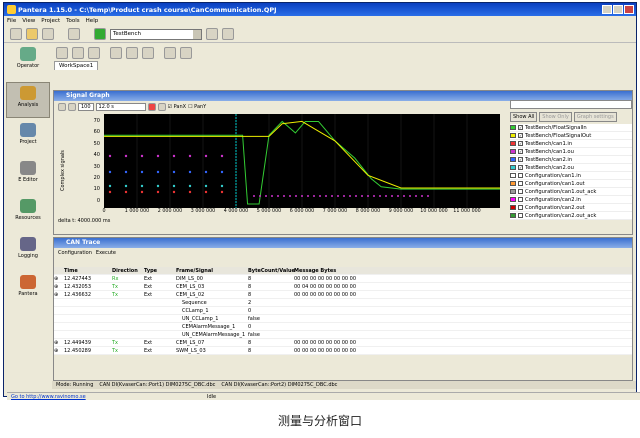 The width and height of the screenshot is (640, 438). Describe the element at coordinates (343, 311) in the screenshot. I see `table-row: CCLamp_1 0` at that location.